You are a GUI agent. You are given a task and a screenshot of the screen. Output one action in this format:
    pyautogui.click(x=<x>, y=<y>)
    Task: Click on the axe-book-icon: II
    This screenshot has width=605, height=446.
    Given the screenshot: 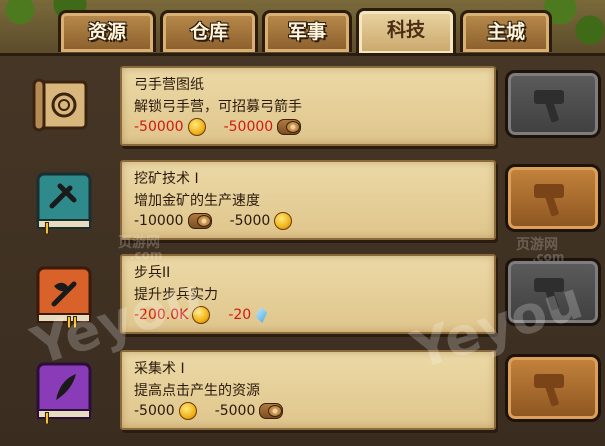 What is the action you would take?
    pyautogui.click(x=64, y=298)
    